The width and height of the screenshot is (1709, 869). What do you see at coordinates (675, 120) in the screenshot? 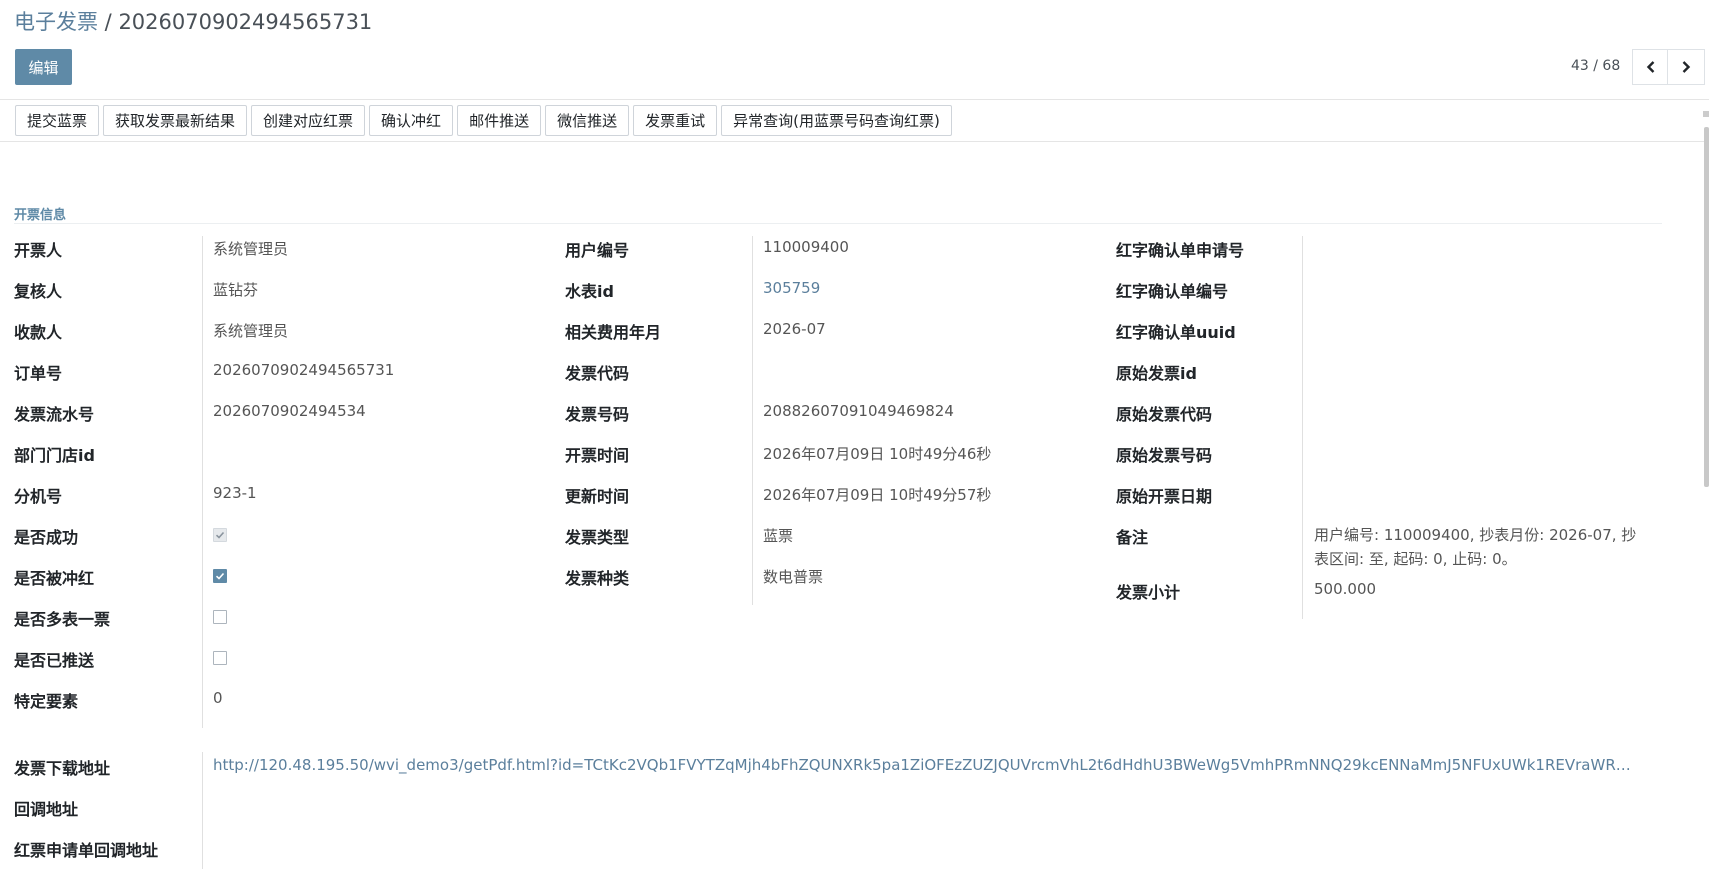
I see `retry-invoice-button: 发票重试` at bounding box center [675, 120].